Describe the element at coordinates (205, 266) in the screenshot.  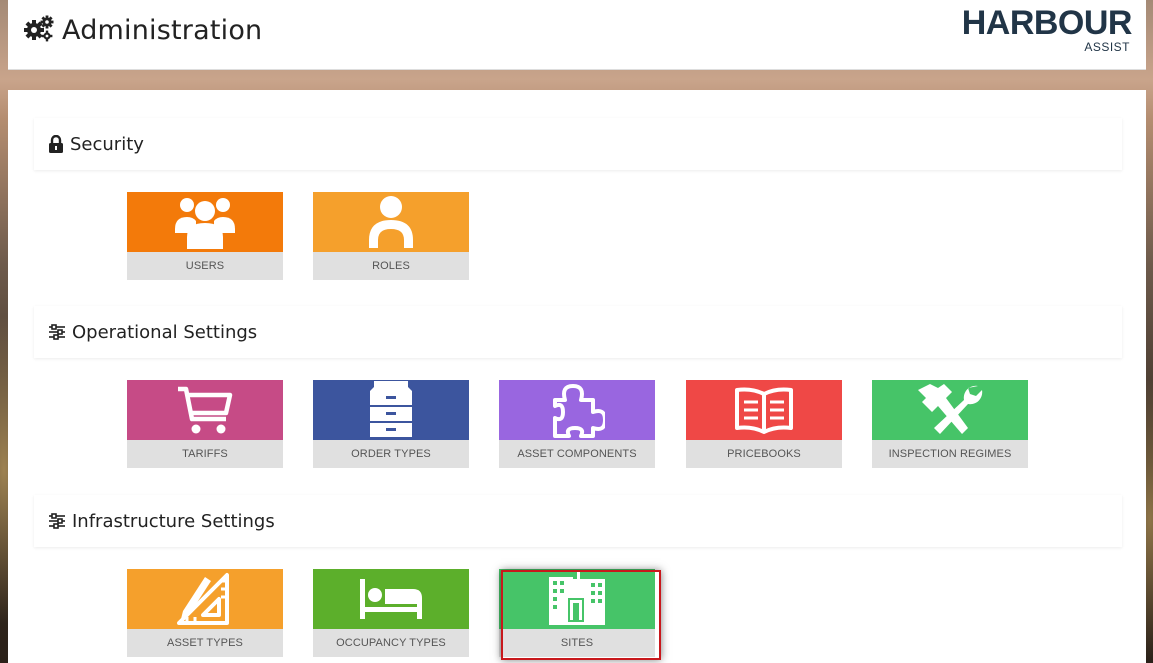
I see `tile-label: USERS` at that location.